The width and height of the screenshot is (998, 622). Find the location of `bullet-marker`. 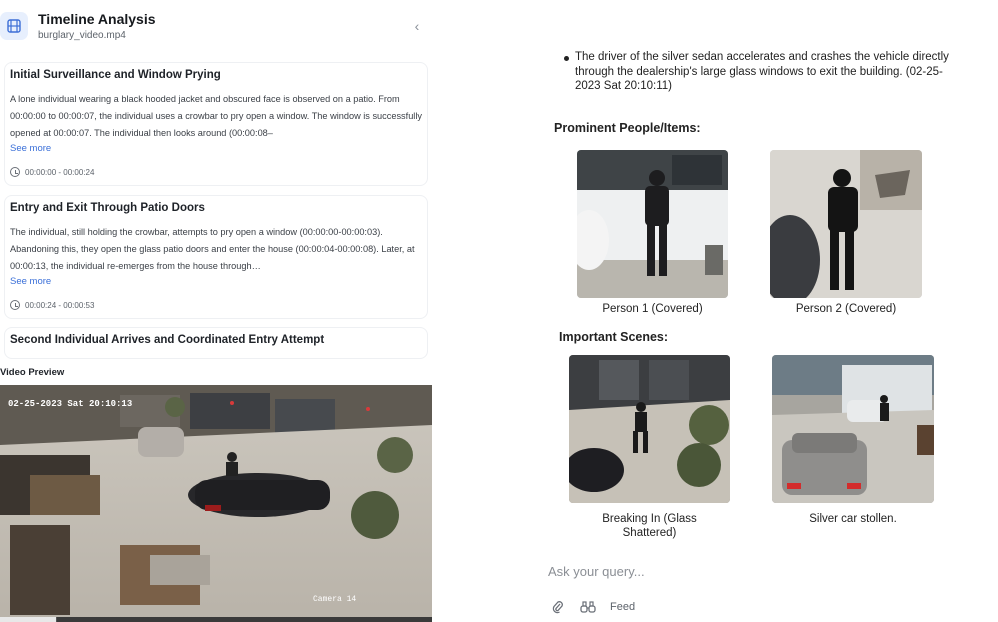

bullet-marker is located at coordinates (566, 58).